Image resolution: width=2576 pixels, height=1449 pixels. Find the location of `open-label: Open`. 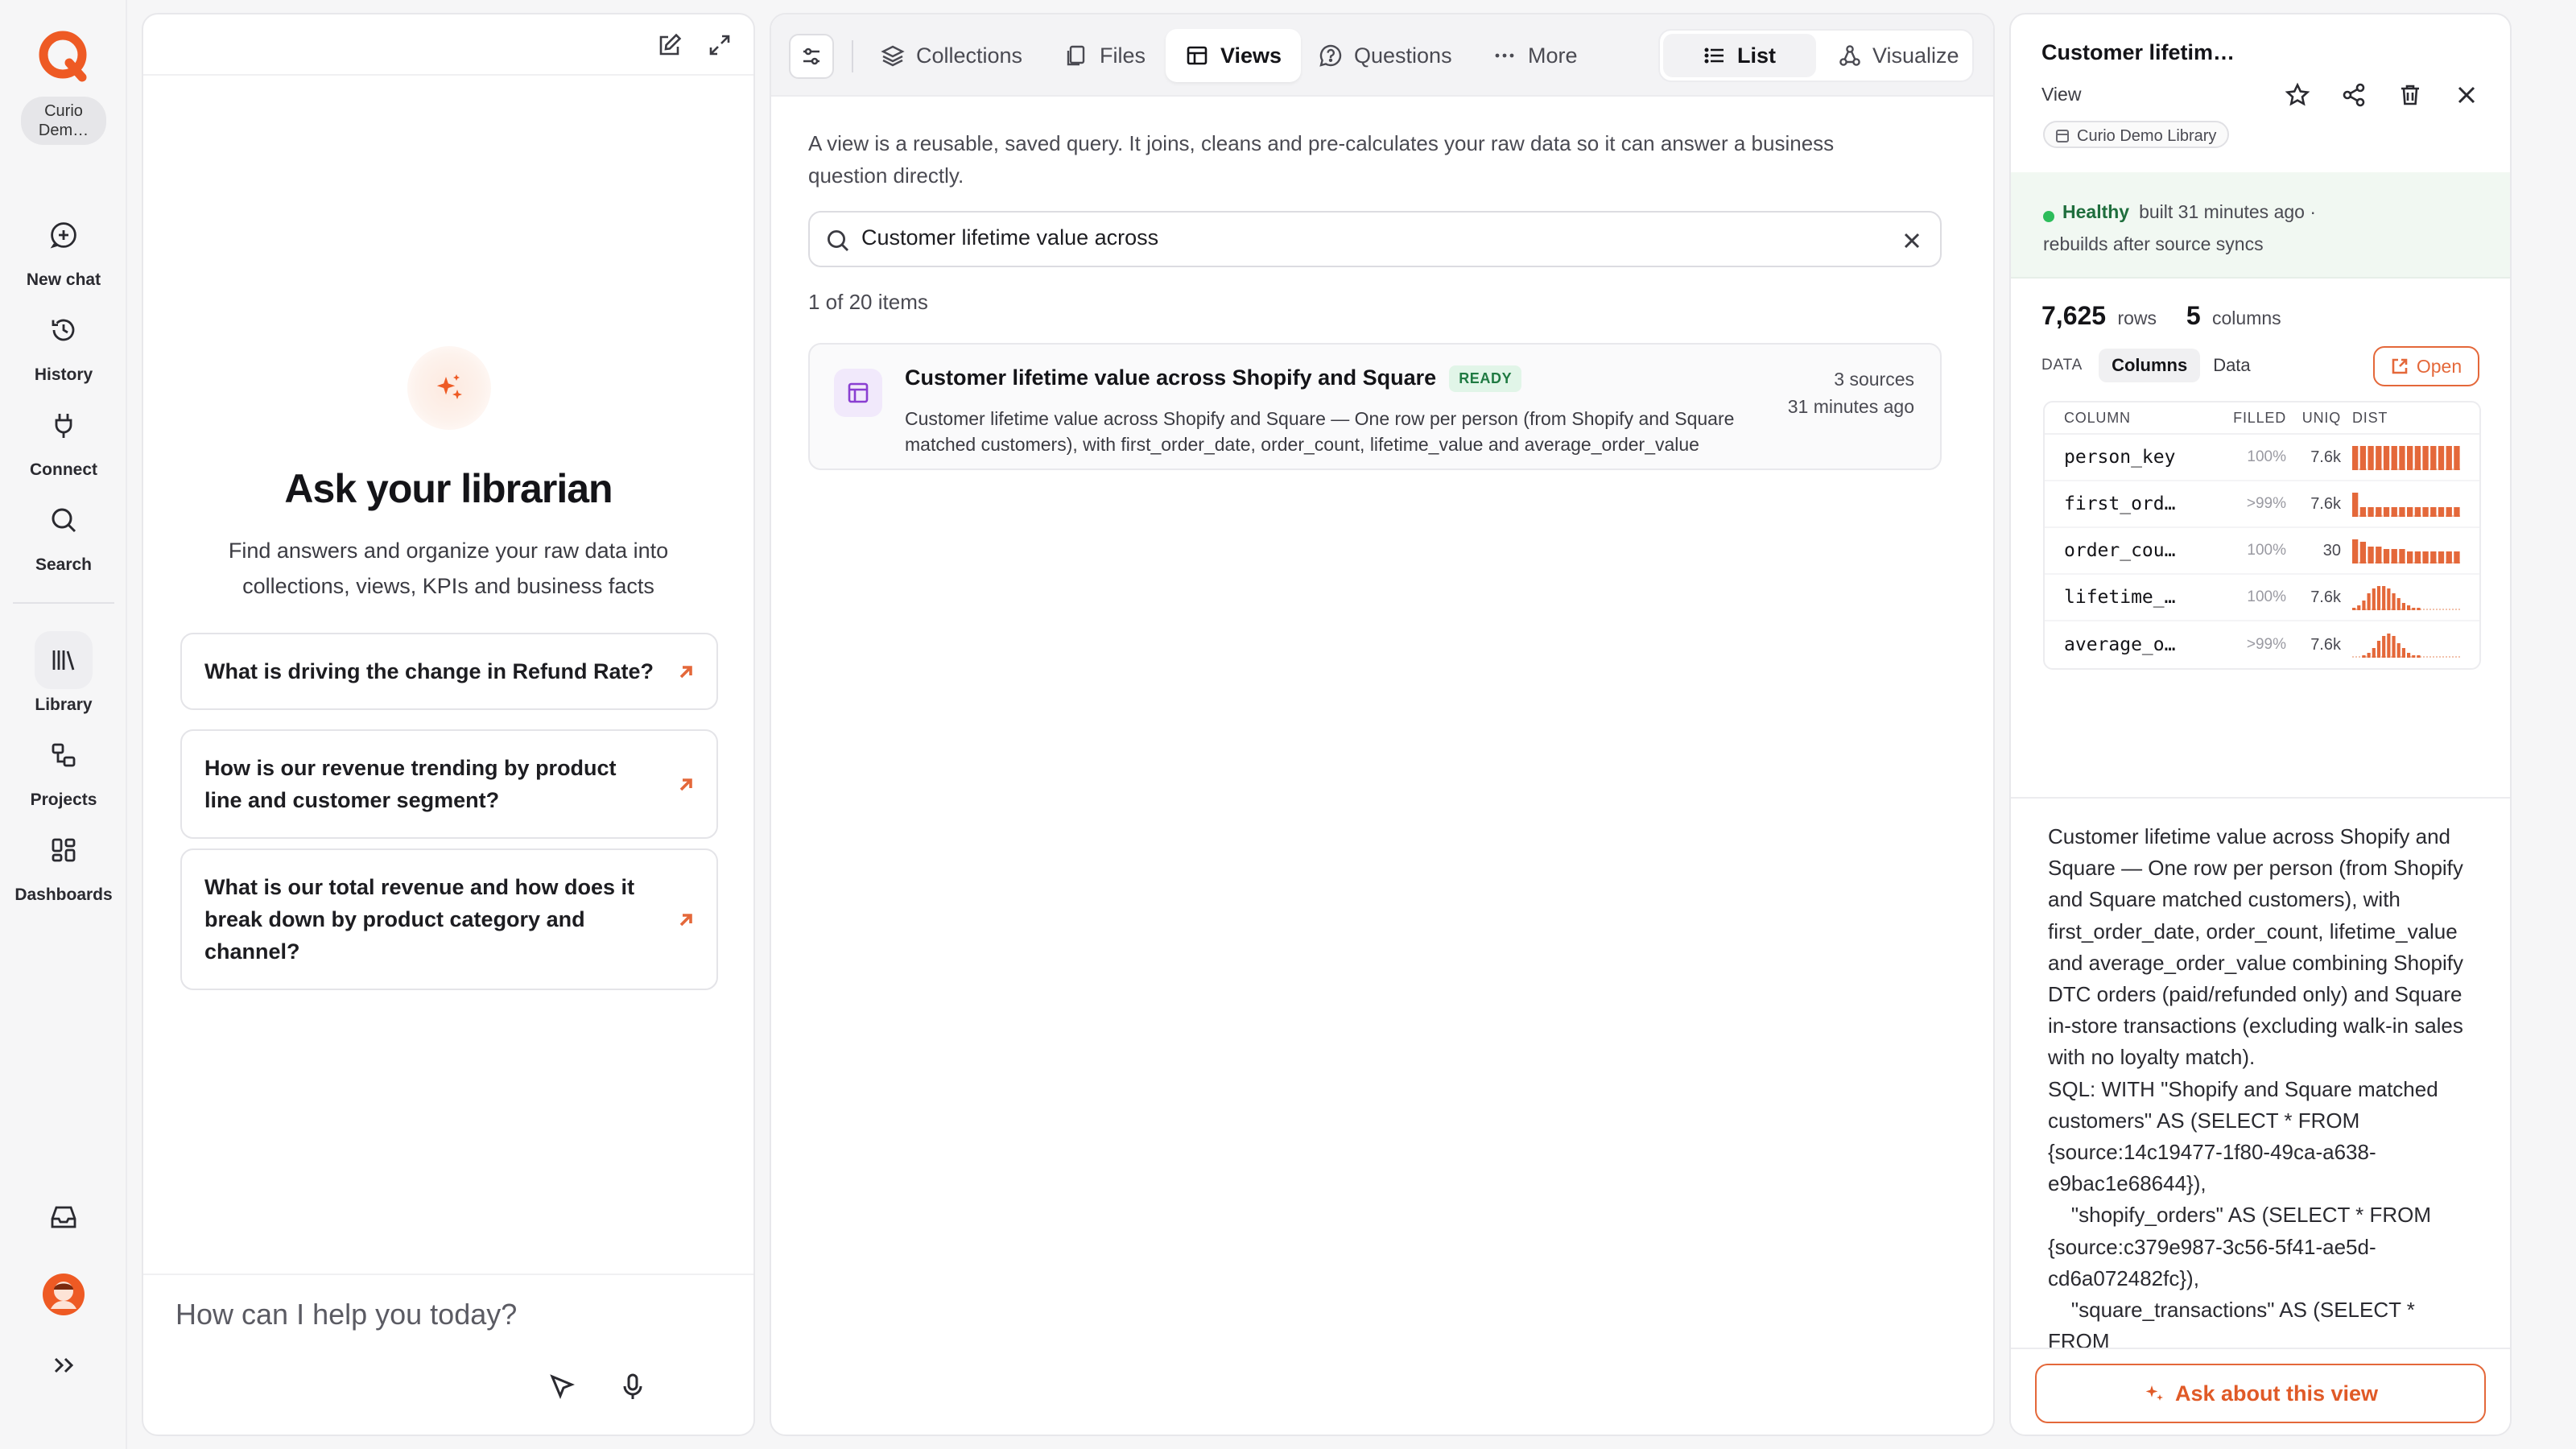

open-label: Open is located at coordinates (2439, 366).